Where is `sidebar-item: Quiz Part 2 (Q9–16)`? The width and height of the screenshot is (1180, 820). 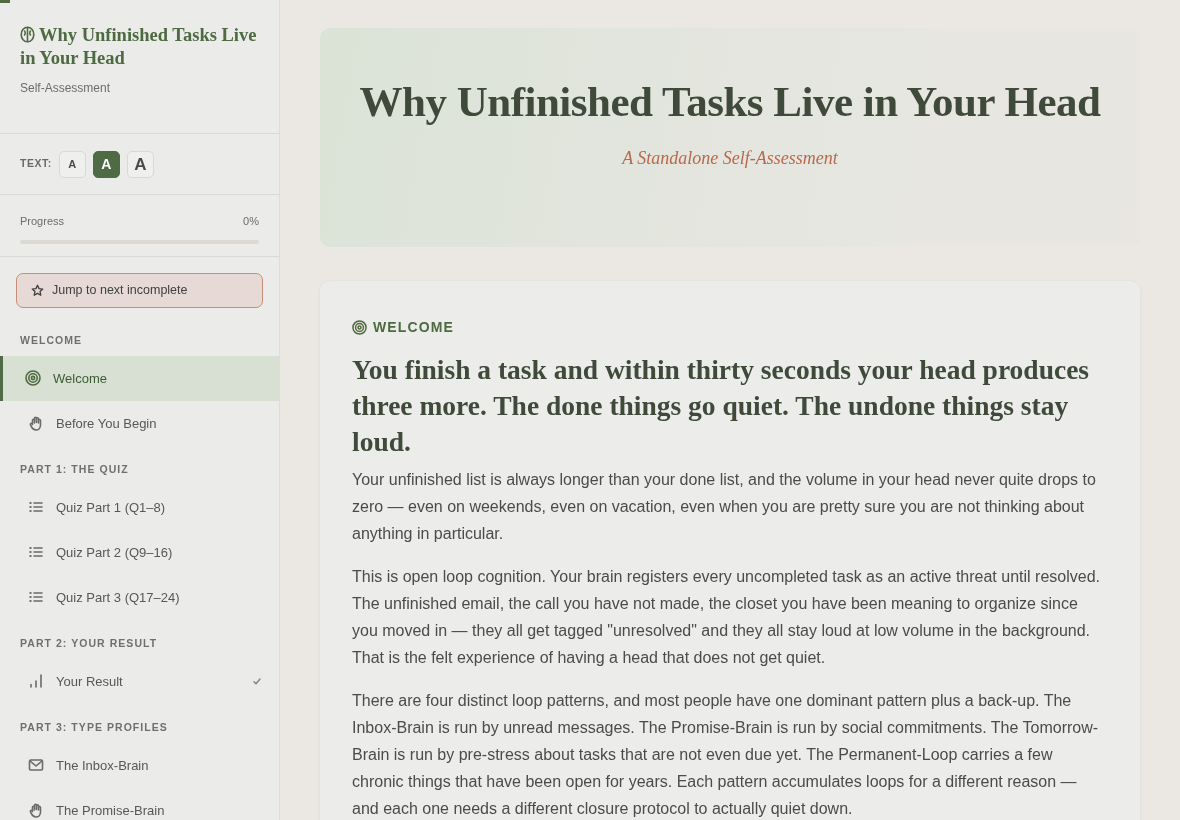
sidebar-item: Quiz Part 2 (Q9–16) is located at coordinates (139, 552).